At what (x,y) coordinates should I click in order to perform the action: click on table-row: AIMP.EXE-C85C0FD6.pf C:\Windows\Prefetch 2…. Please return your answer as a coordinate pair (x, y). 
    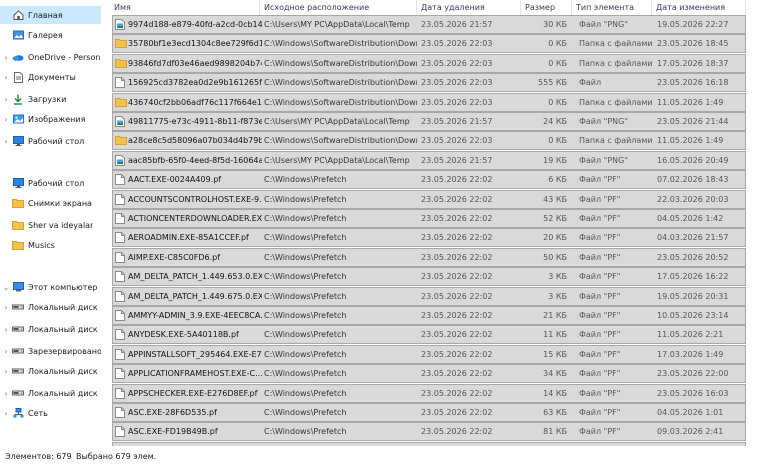
    Looking at the image, I should click on (429, 257).